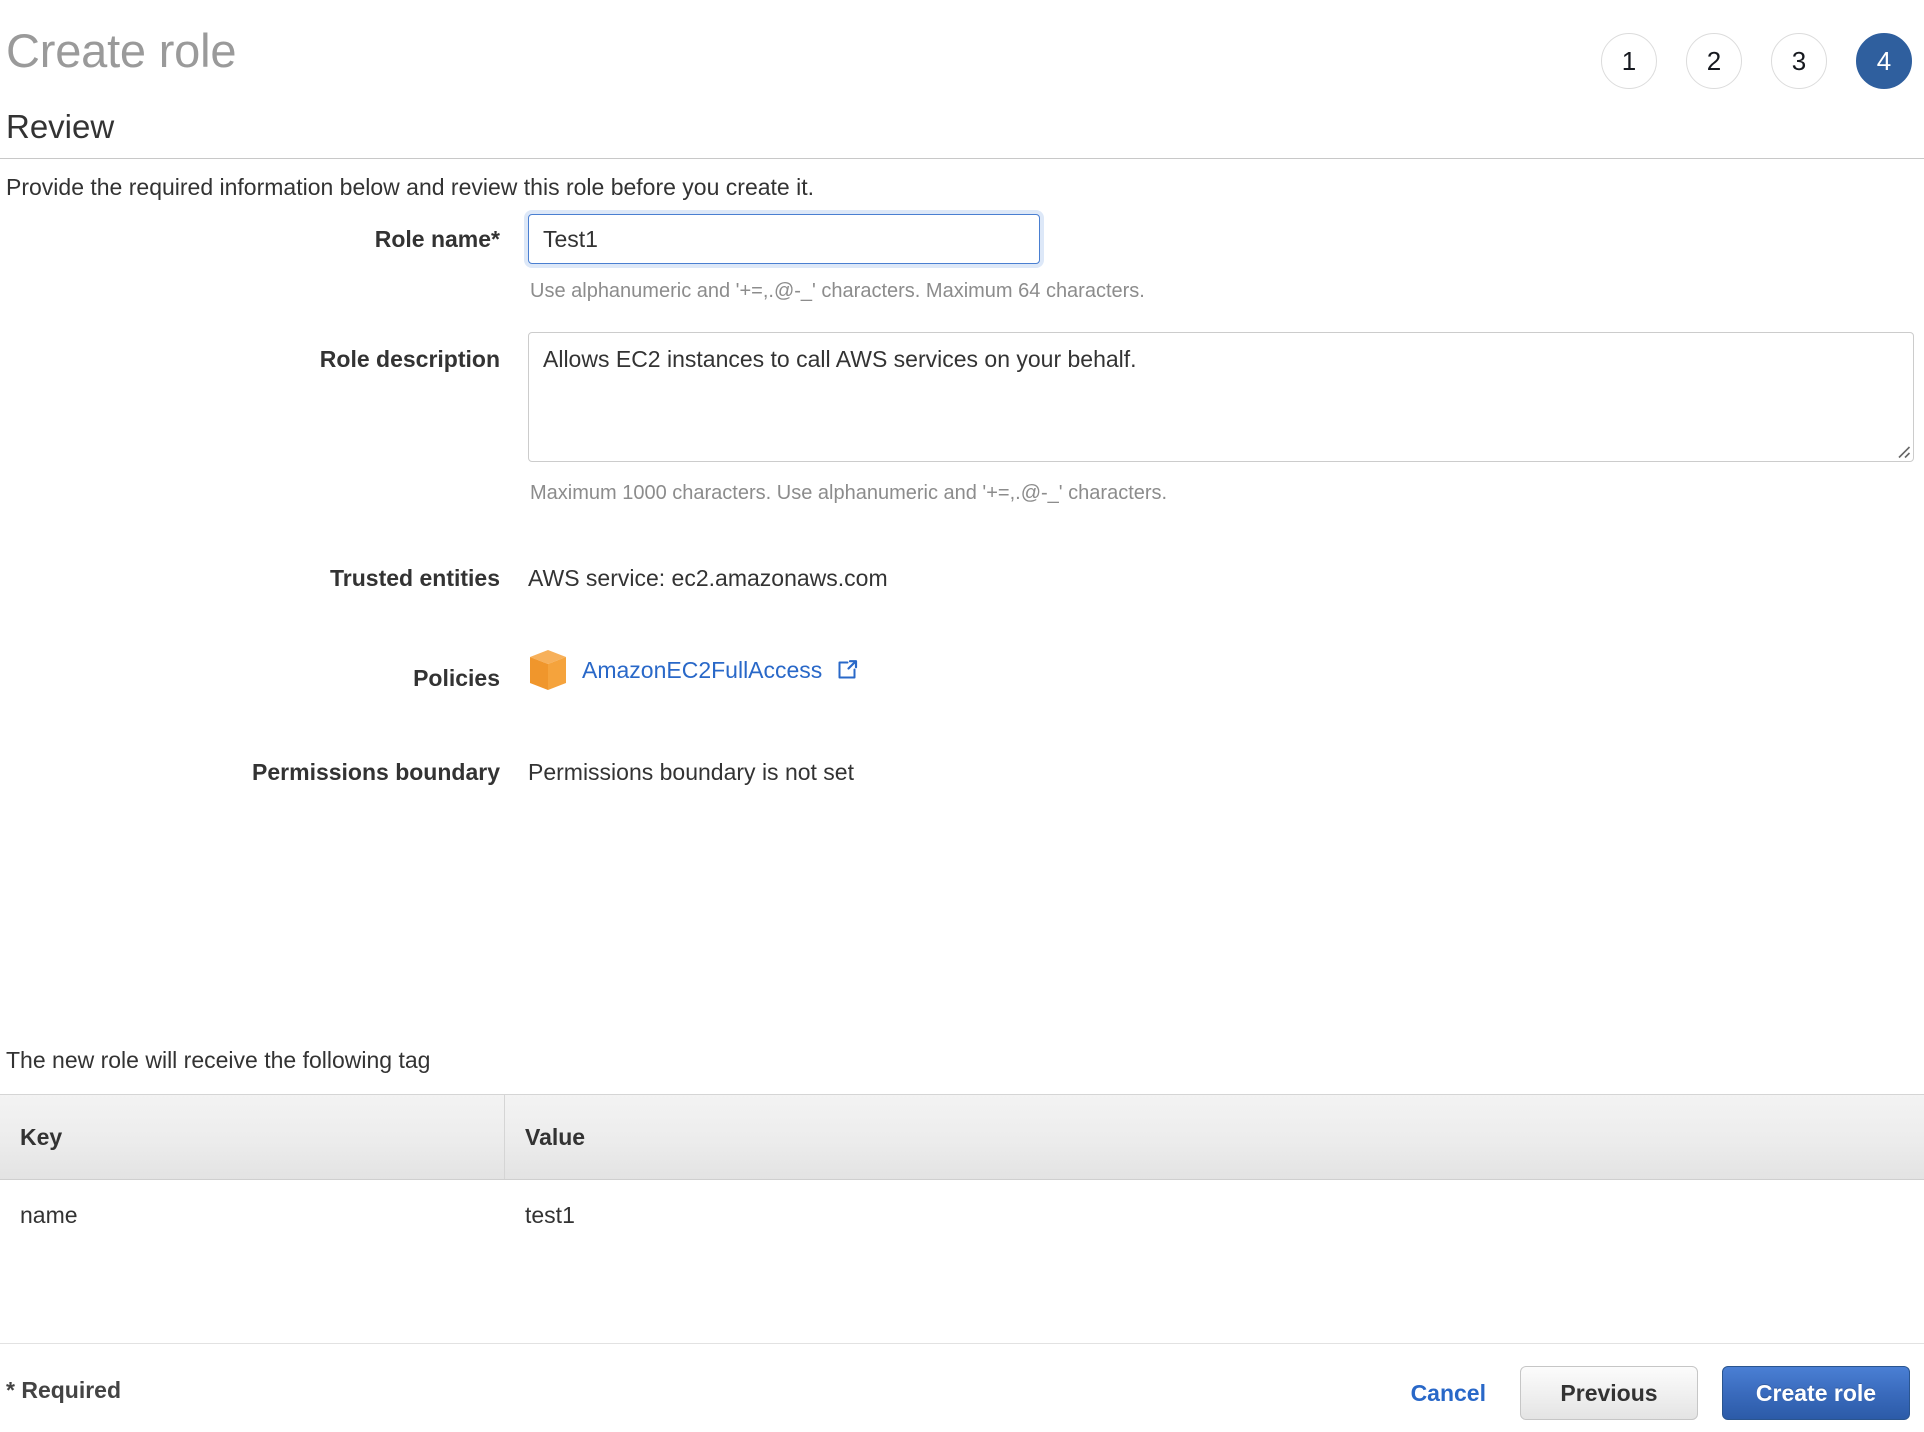 The height and width of the screenshot is (1432, 1924). Describe the element at coordinates (252, 1137) in the screenshot. I see `column-header-key: Key` at that location.